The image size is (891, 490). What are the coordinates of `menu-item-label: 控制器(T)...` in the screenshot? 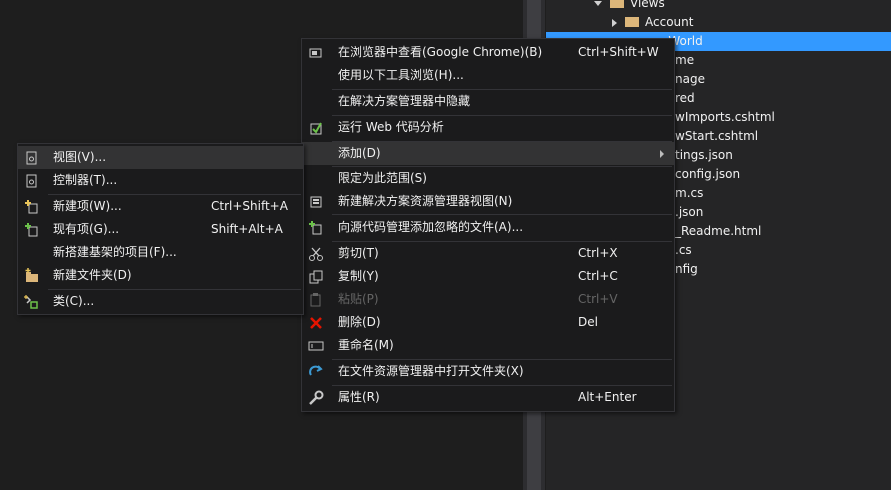 It's located at (85, 180).